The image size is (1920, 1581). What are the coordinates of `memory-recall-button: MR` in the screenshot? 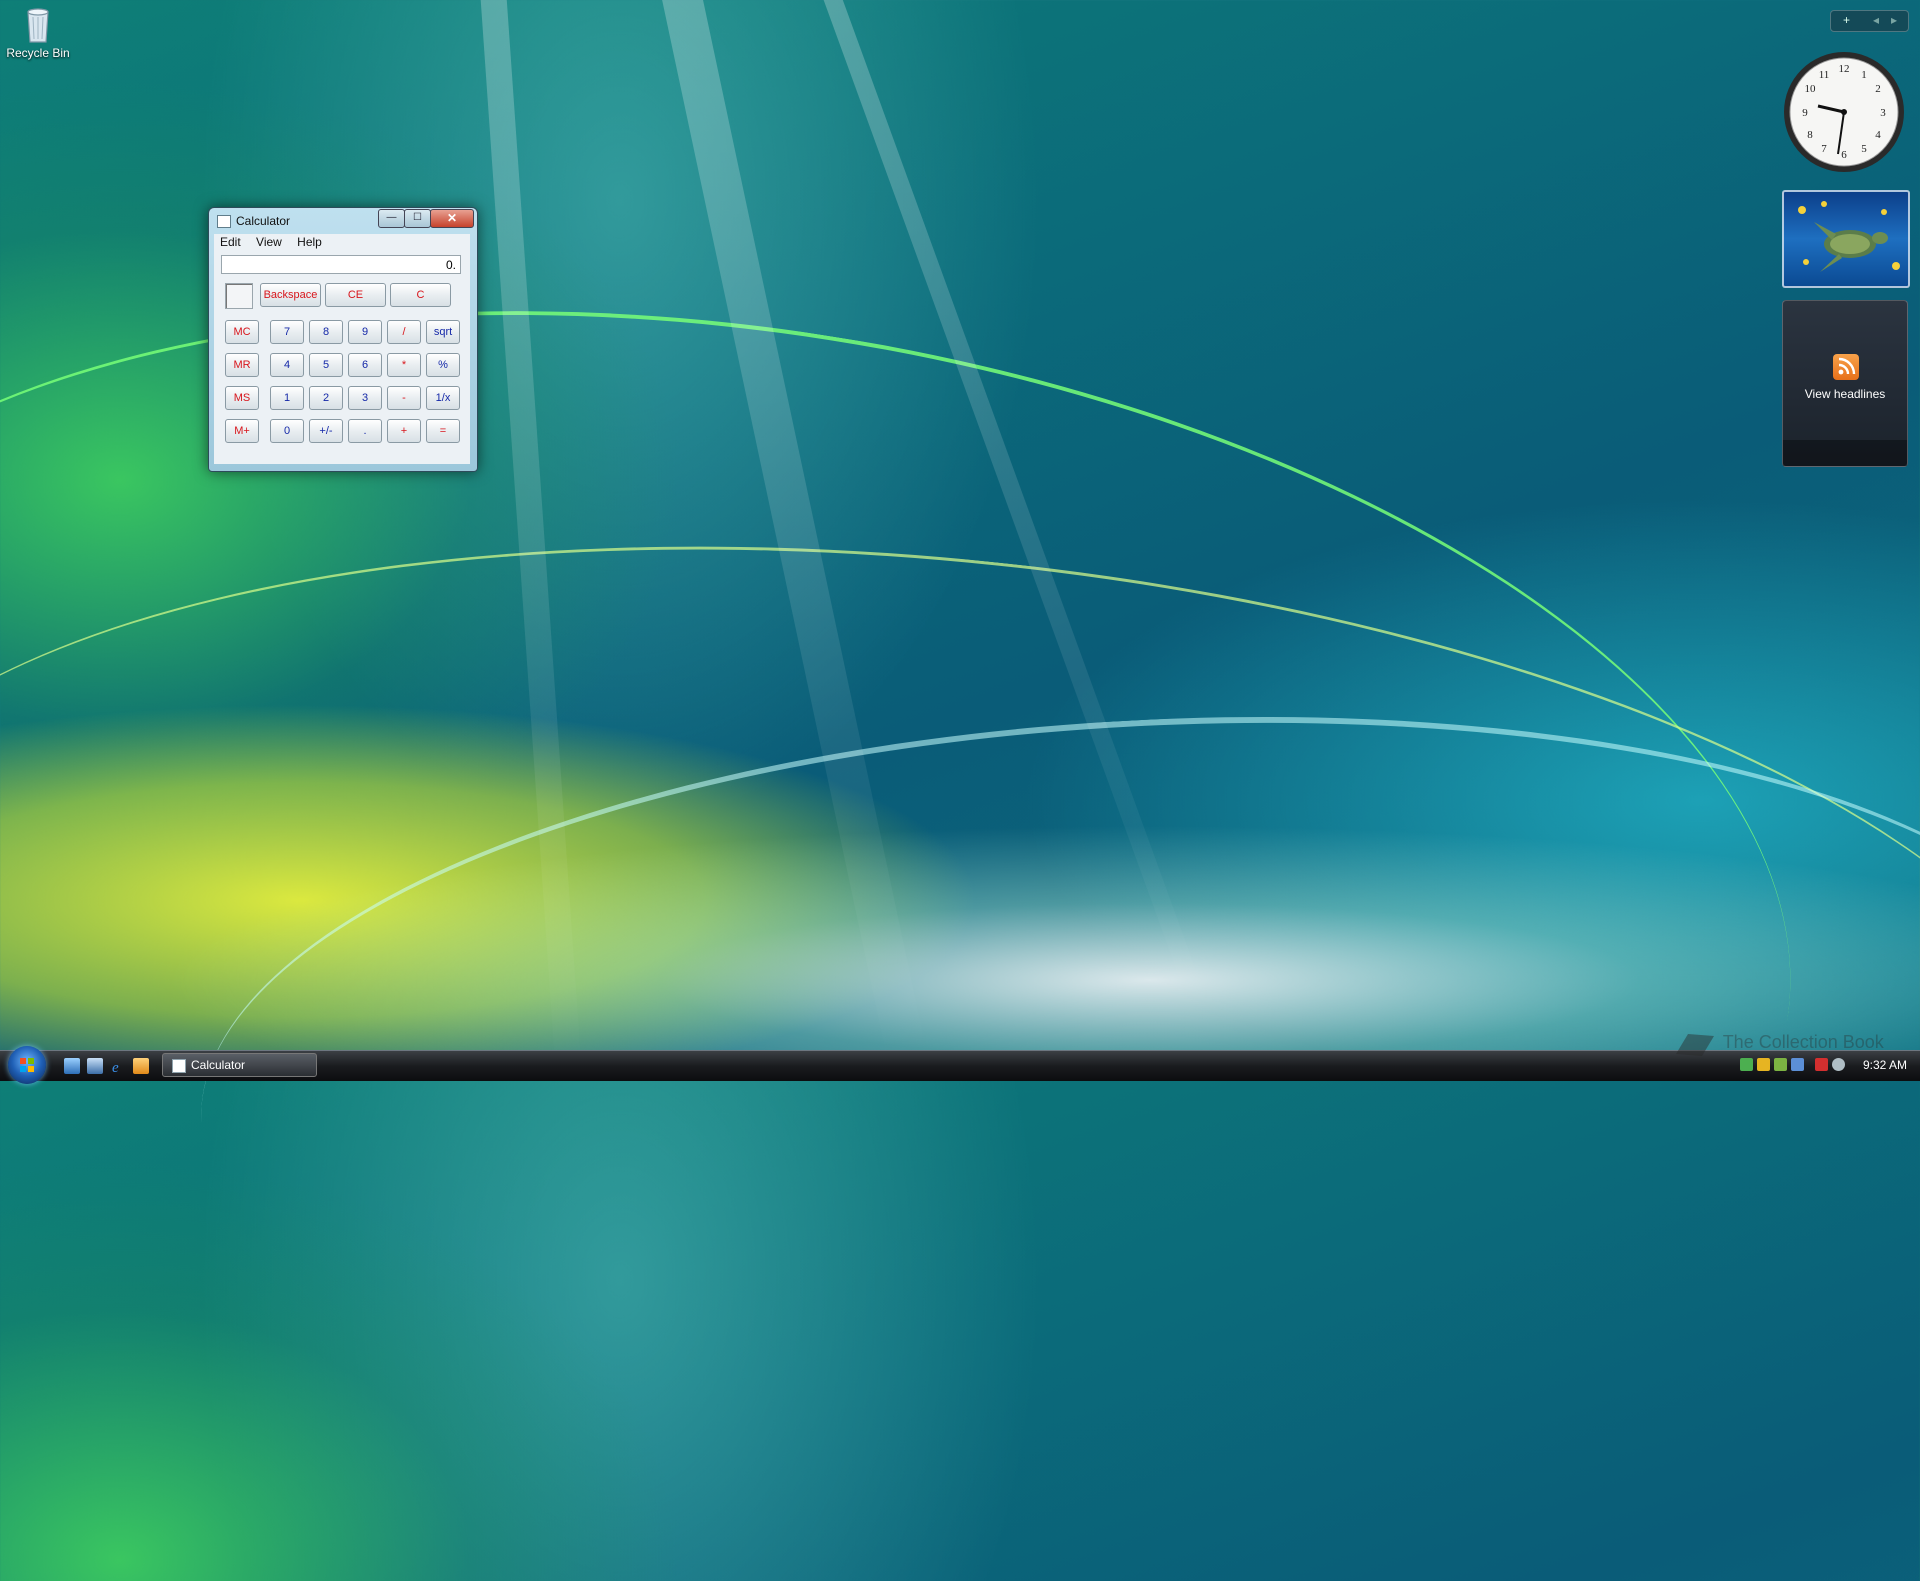 It's located at (242, 365).